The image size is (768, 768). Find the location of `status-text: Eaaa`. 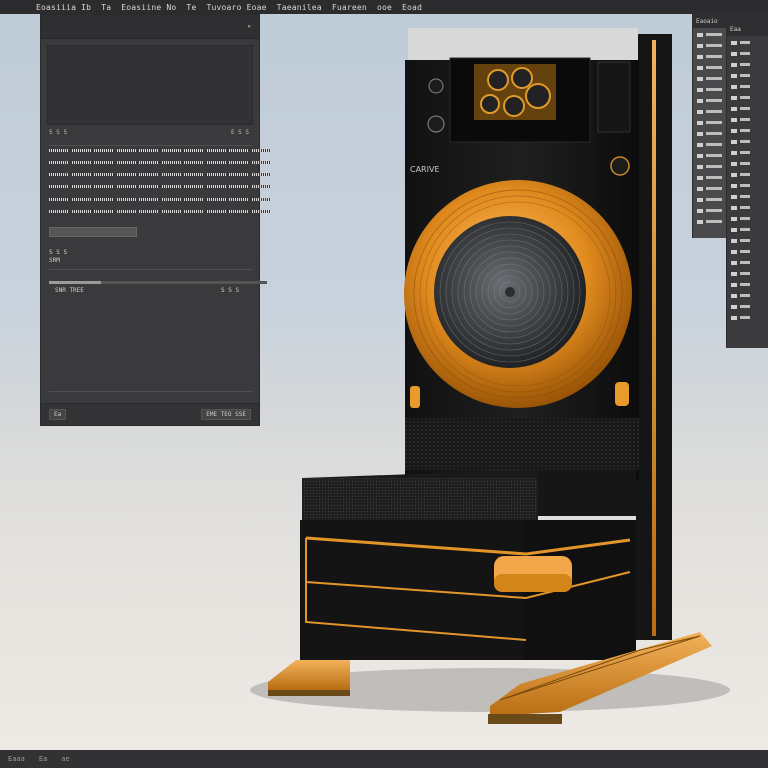

status-text: Eaaa is located at coordinates (16, 759).